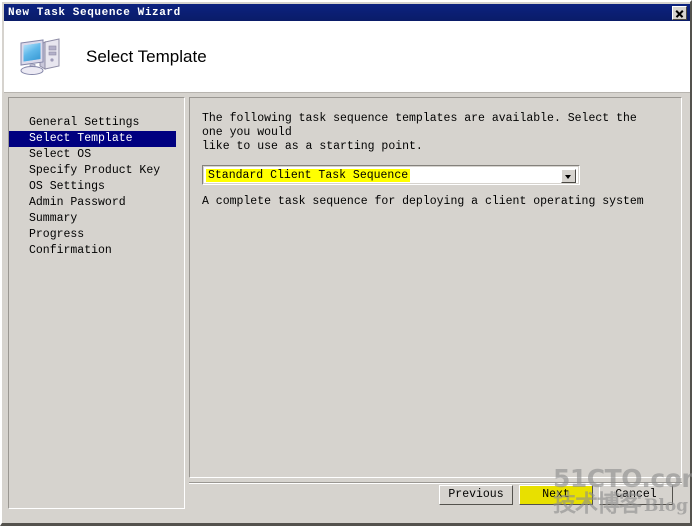 The image size is (692, 526). I want to click on sidebar-item-confirmation: Confirmation, so click(96, 251).